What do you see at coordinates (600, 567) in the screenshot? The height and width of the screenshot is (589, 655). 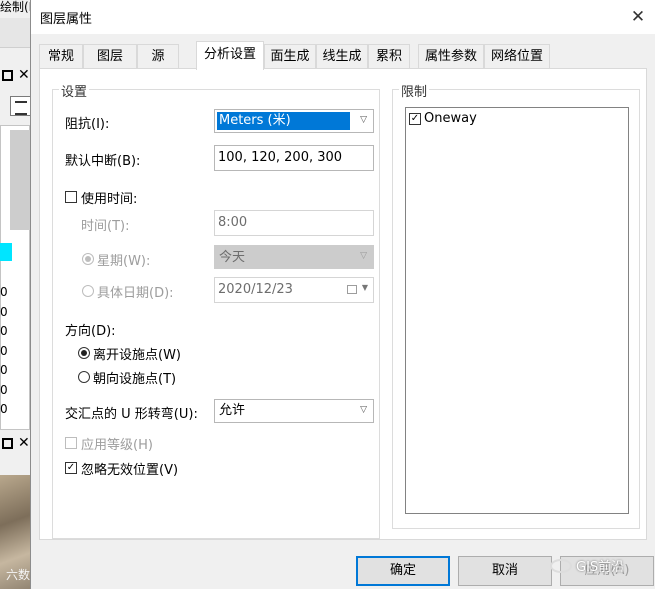 I see `watermark-text: GIS前沿` at bounding box center [600, 567].